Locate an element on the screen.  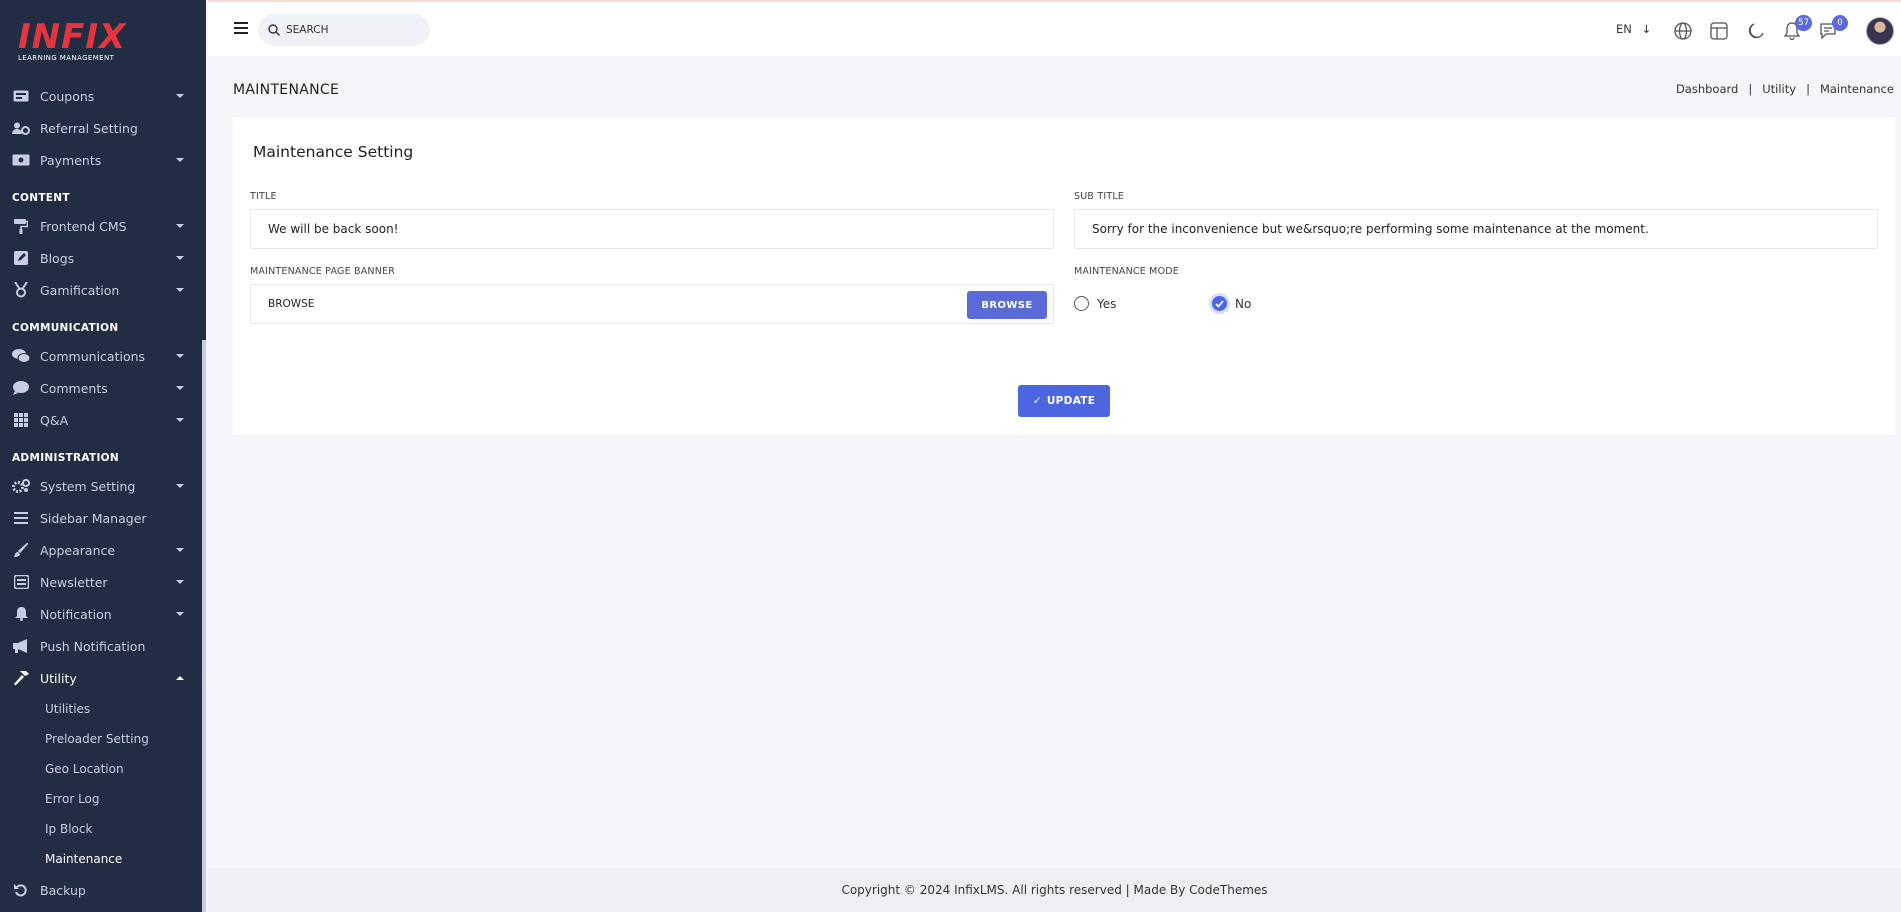
sidebar-subitem-utilities: Utilities is located at coordinates (101, 709).